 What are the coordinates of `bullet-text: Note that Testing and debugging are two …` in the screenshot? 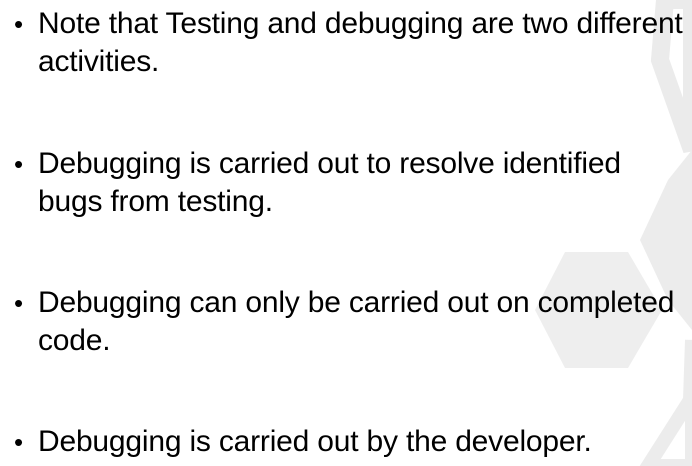 It's located at (360, 42).